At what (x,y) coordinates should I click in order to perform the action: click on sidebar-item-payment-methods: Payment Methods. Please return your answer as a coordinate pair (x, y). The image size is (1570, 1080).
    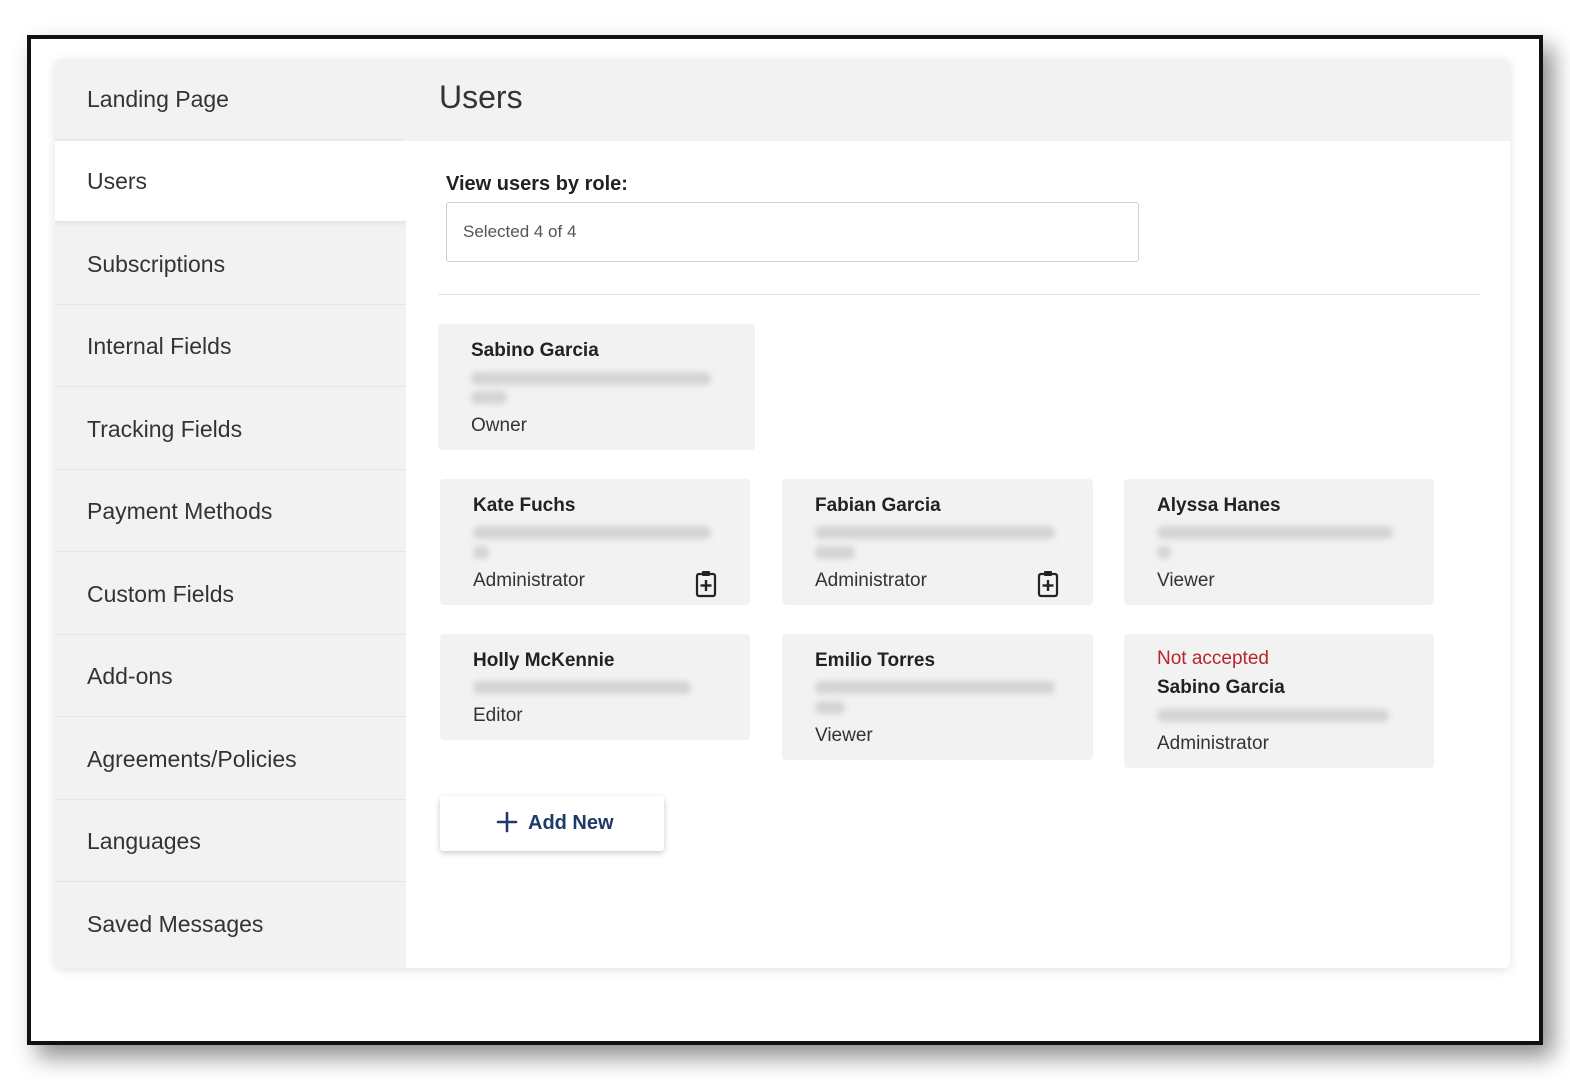
    Looking at the image, I should click on (230, 511).